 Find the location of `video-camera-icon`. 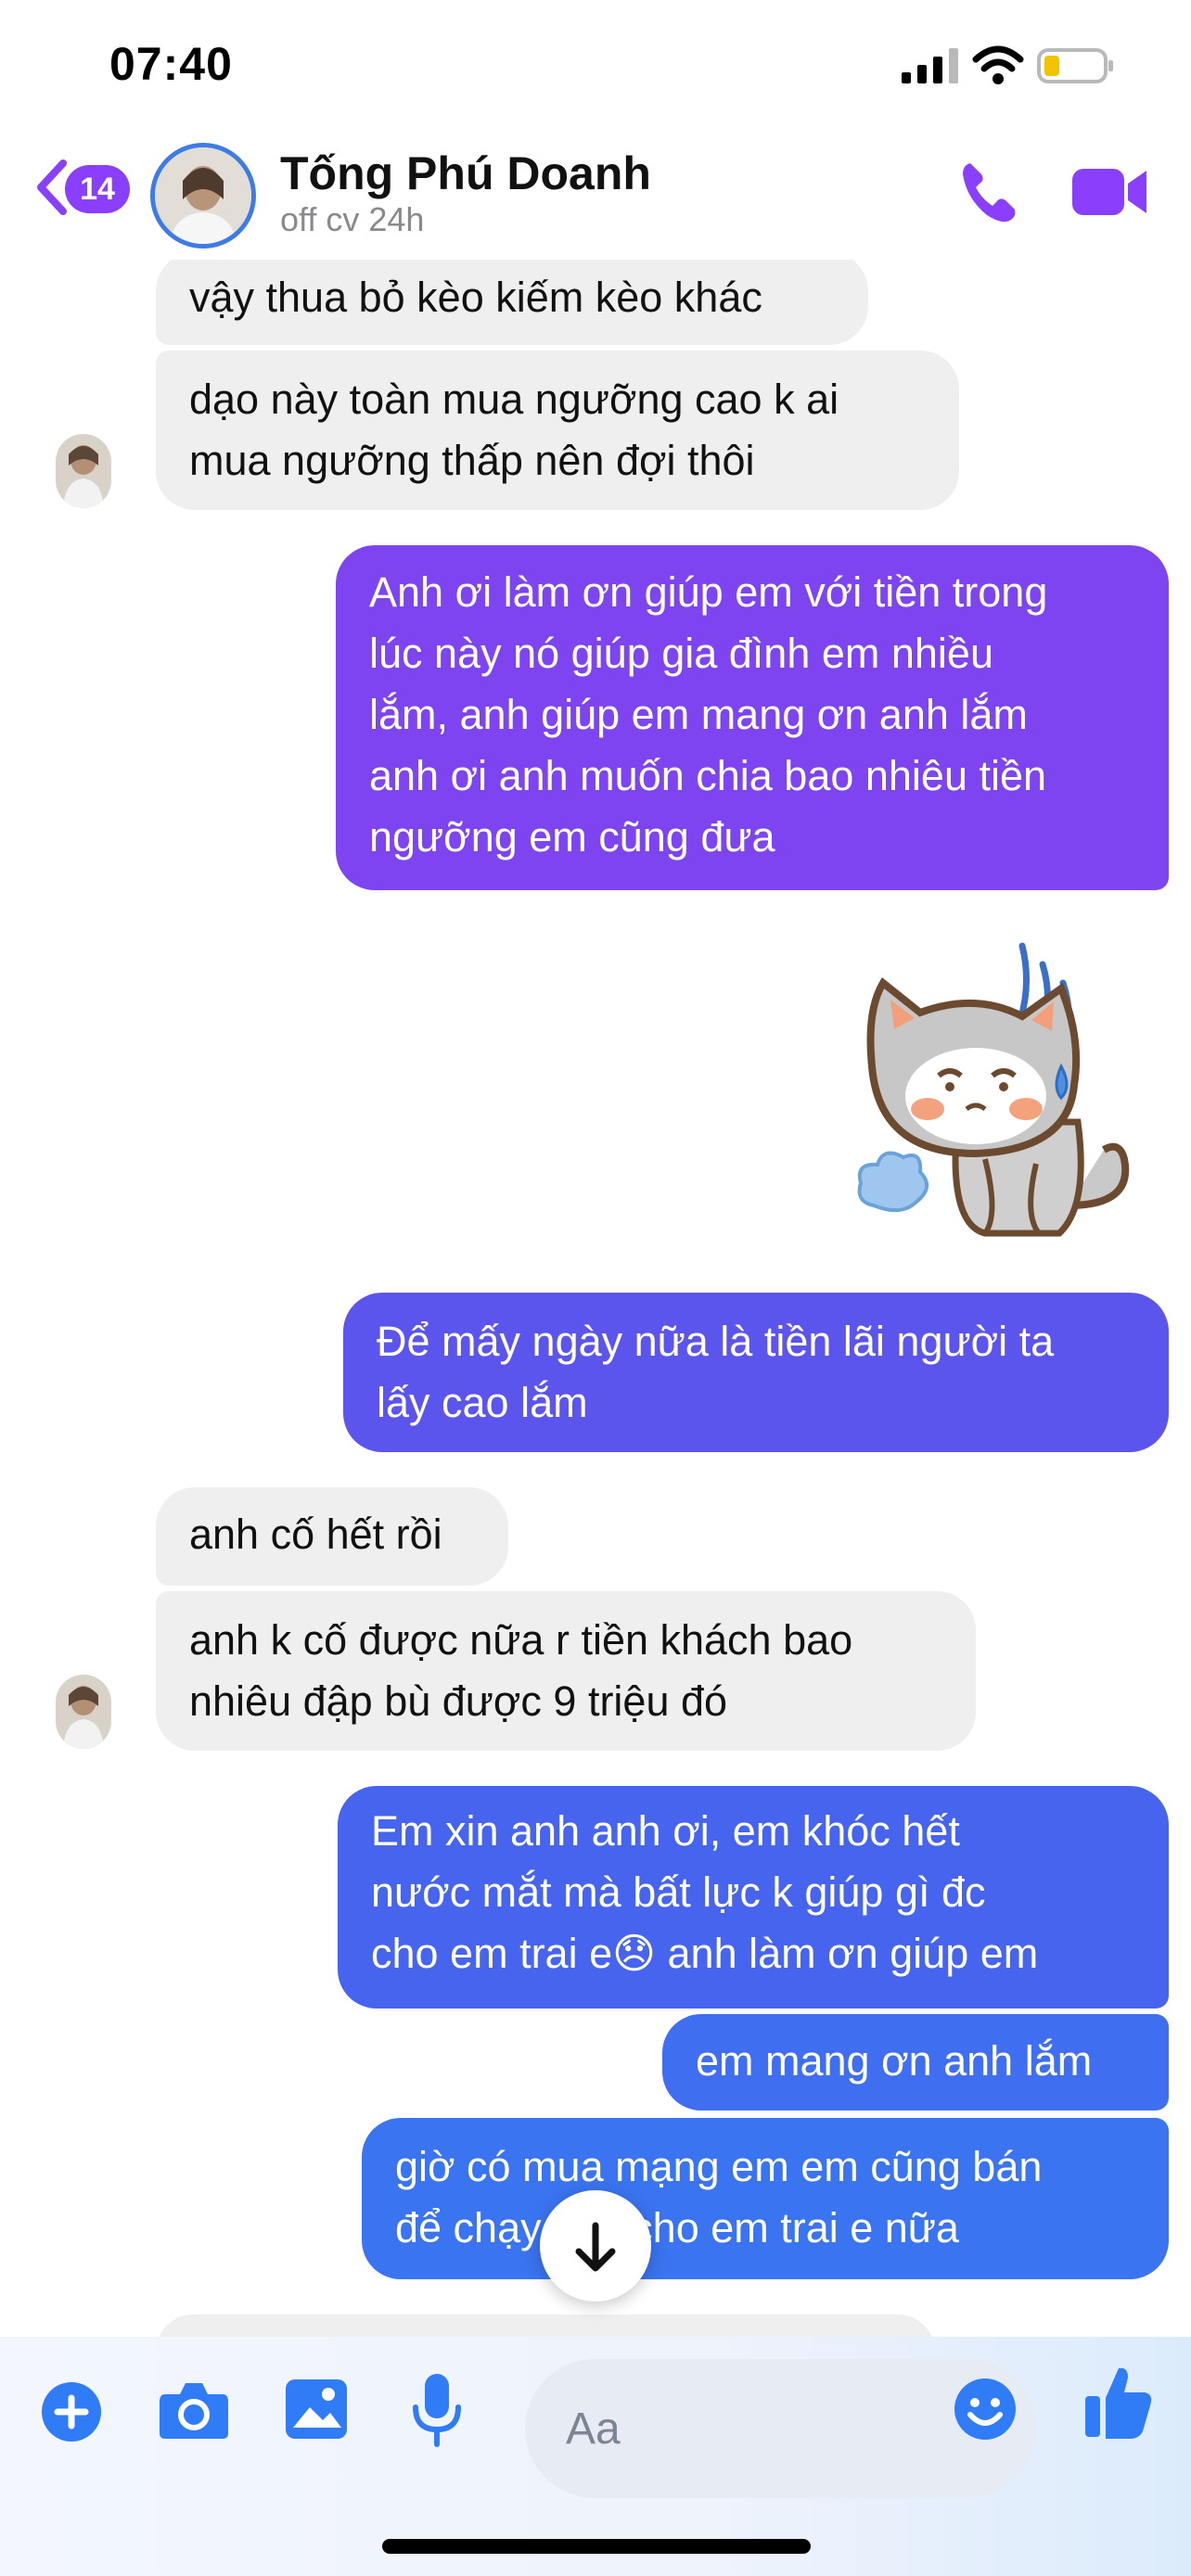

video-camera-icon is located at coordinates (1109, 192).